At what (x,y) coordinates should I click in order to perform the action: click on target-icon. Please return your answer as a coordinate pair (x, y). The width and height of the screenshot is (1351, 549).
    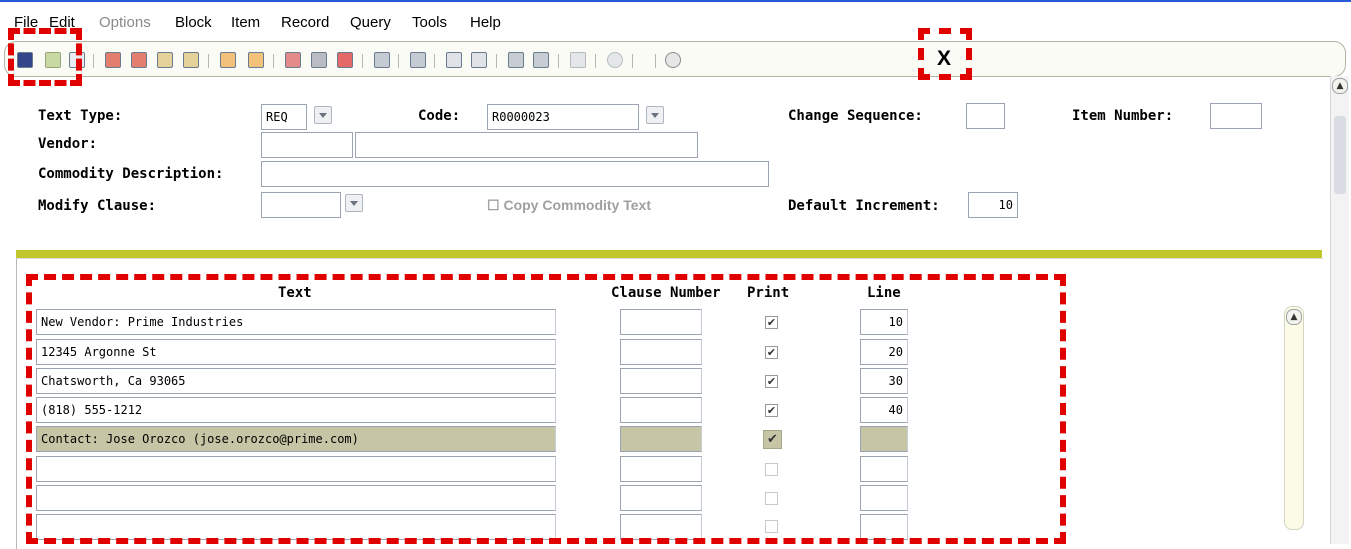
    Looking at the image, I should click on (615, 60).